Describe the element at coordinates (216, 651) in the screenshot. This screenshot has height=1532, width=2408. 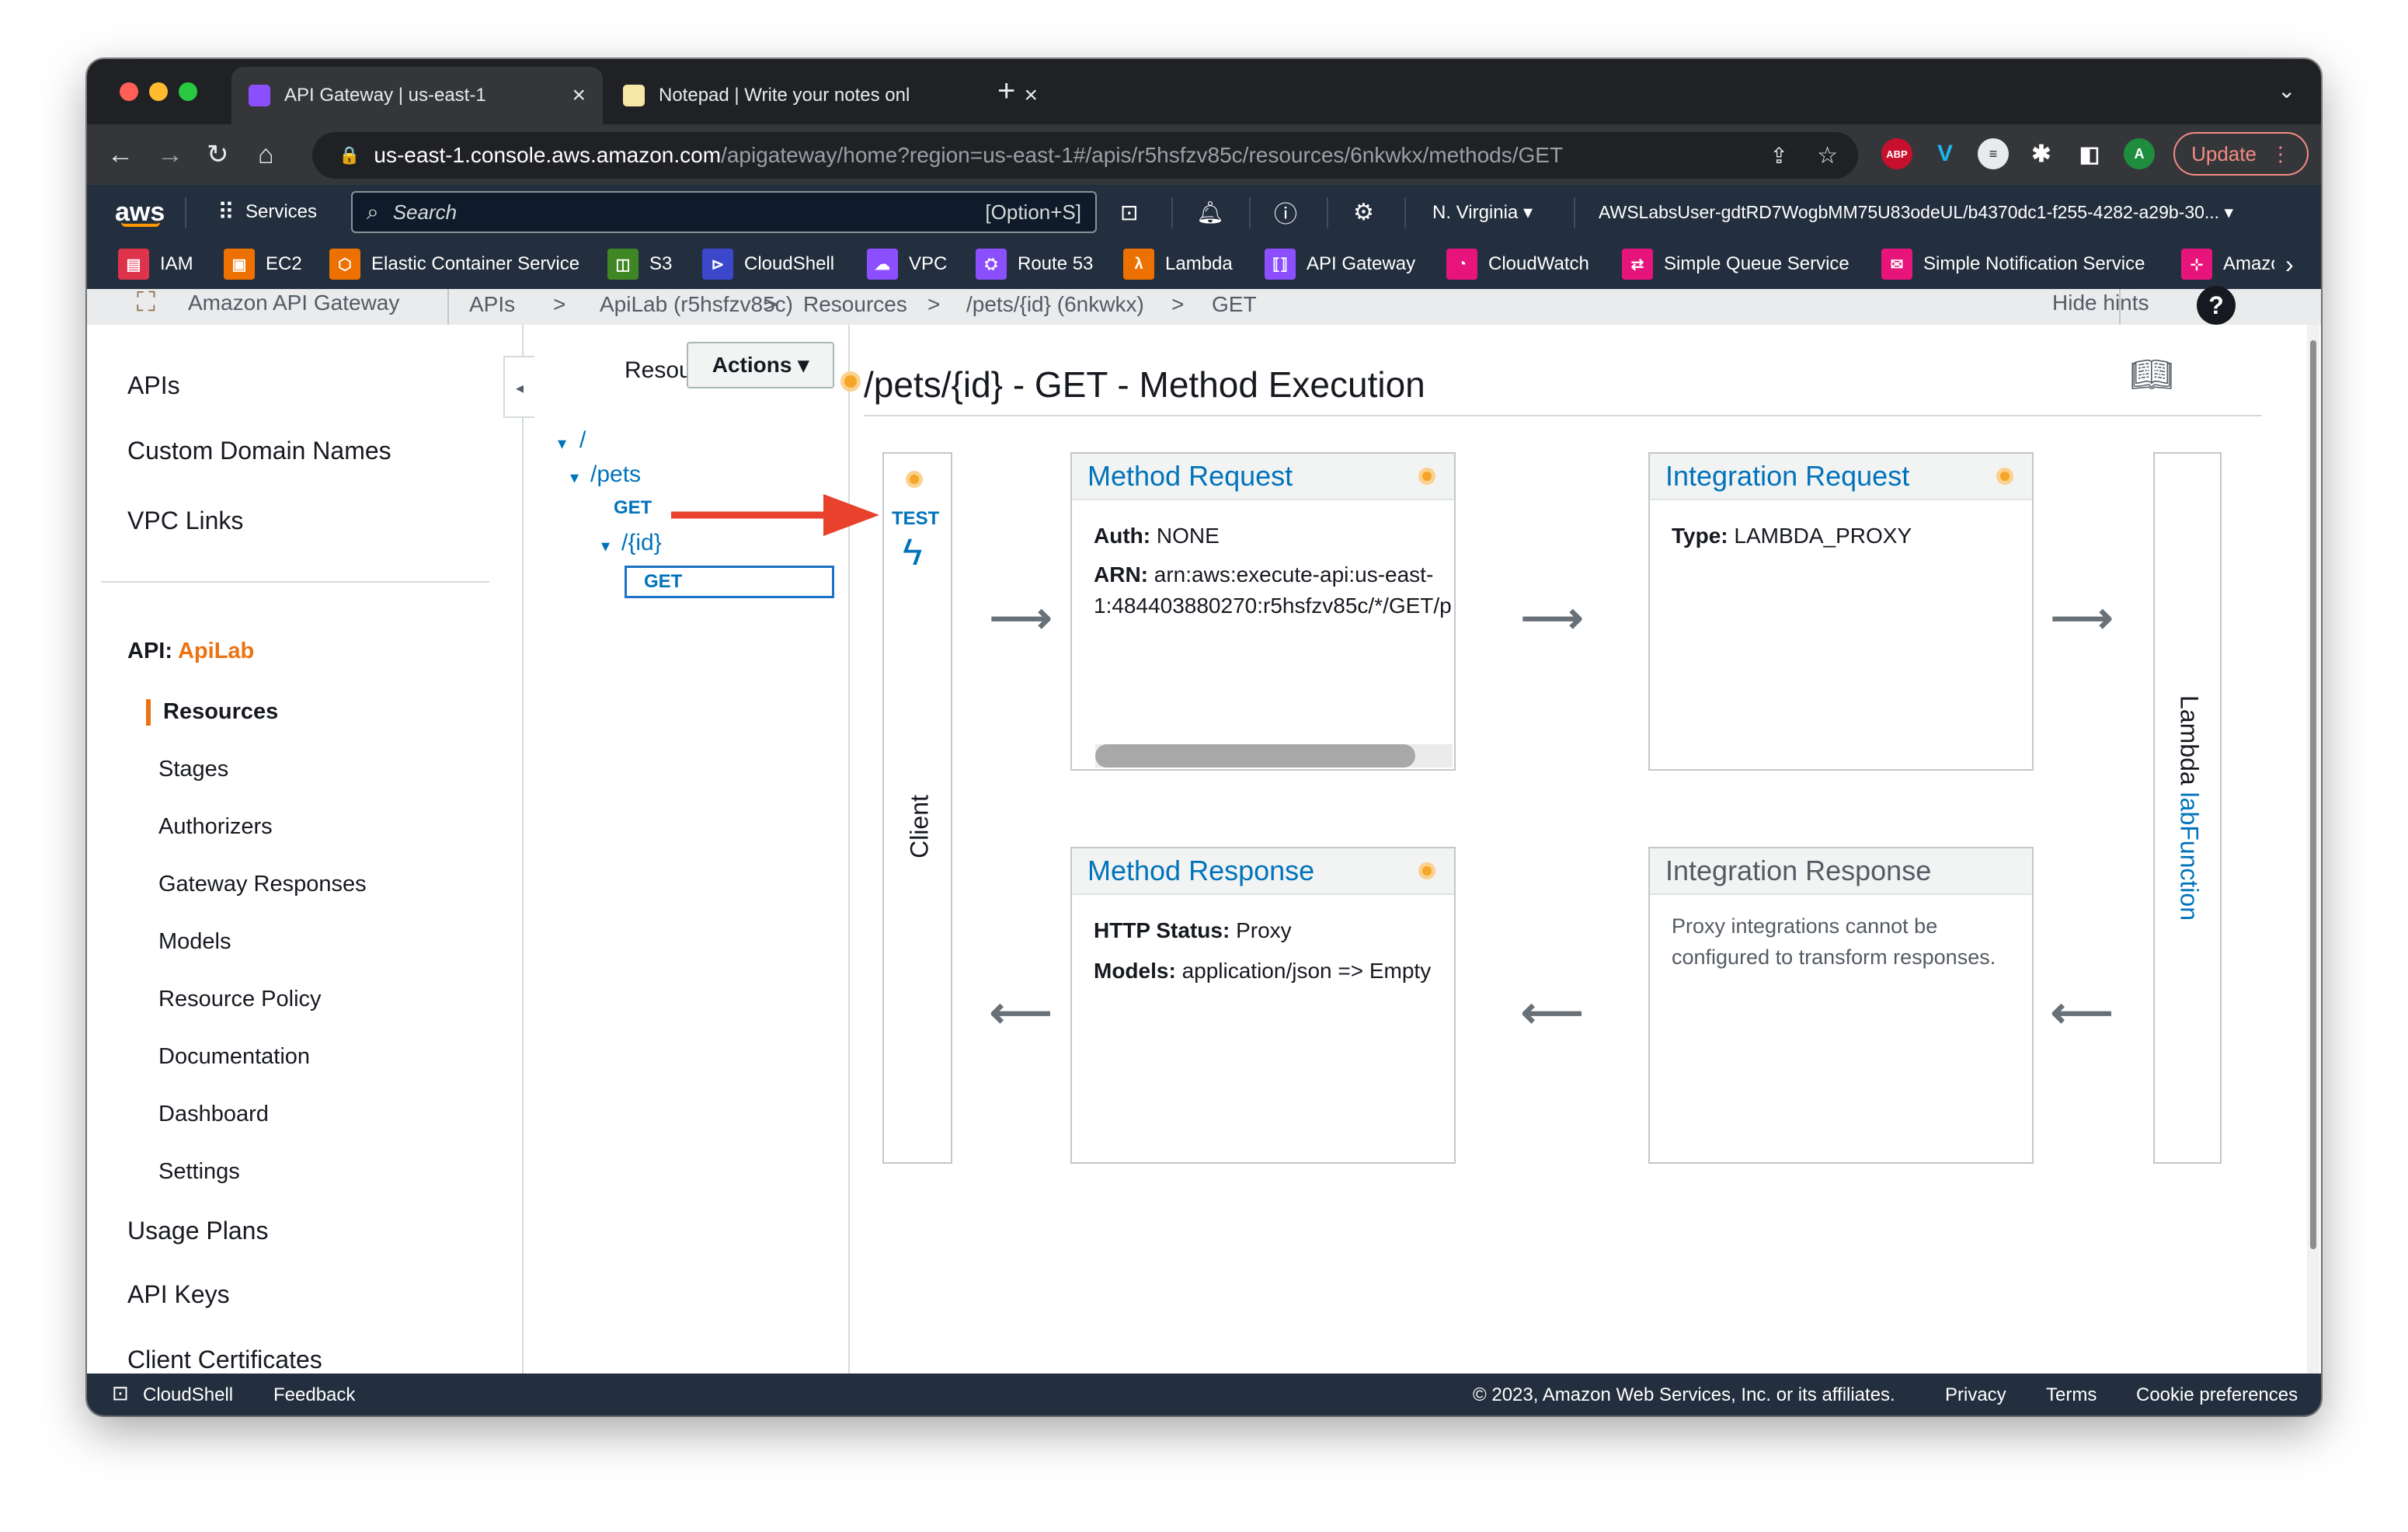
I see `api-name: ApiLab` at that location.